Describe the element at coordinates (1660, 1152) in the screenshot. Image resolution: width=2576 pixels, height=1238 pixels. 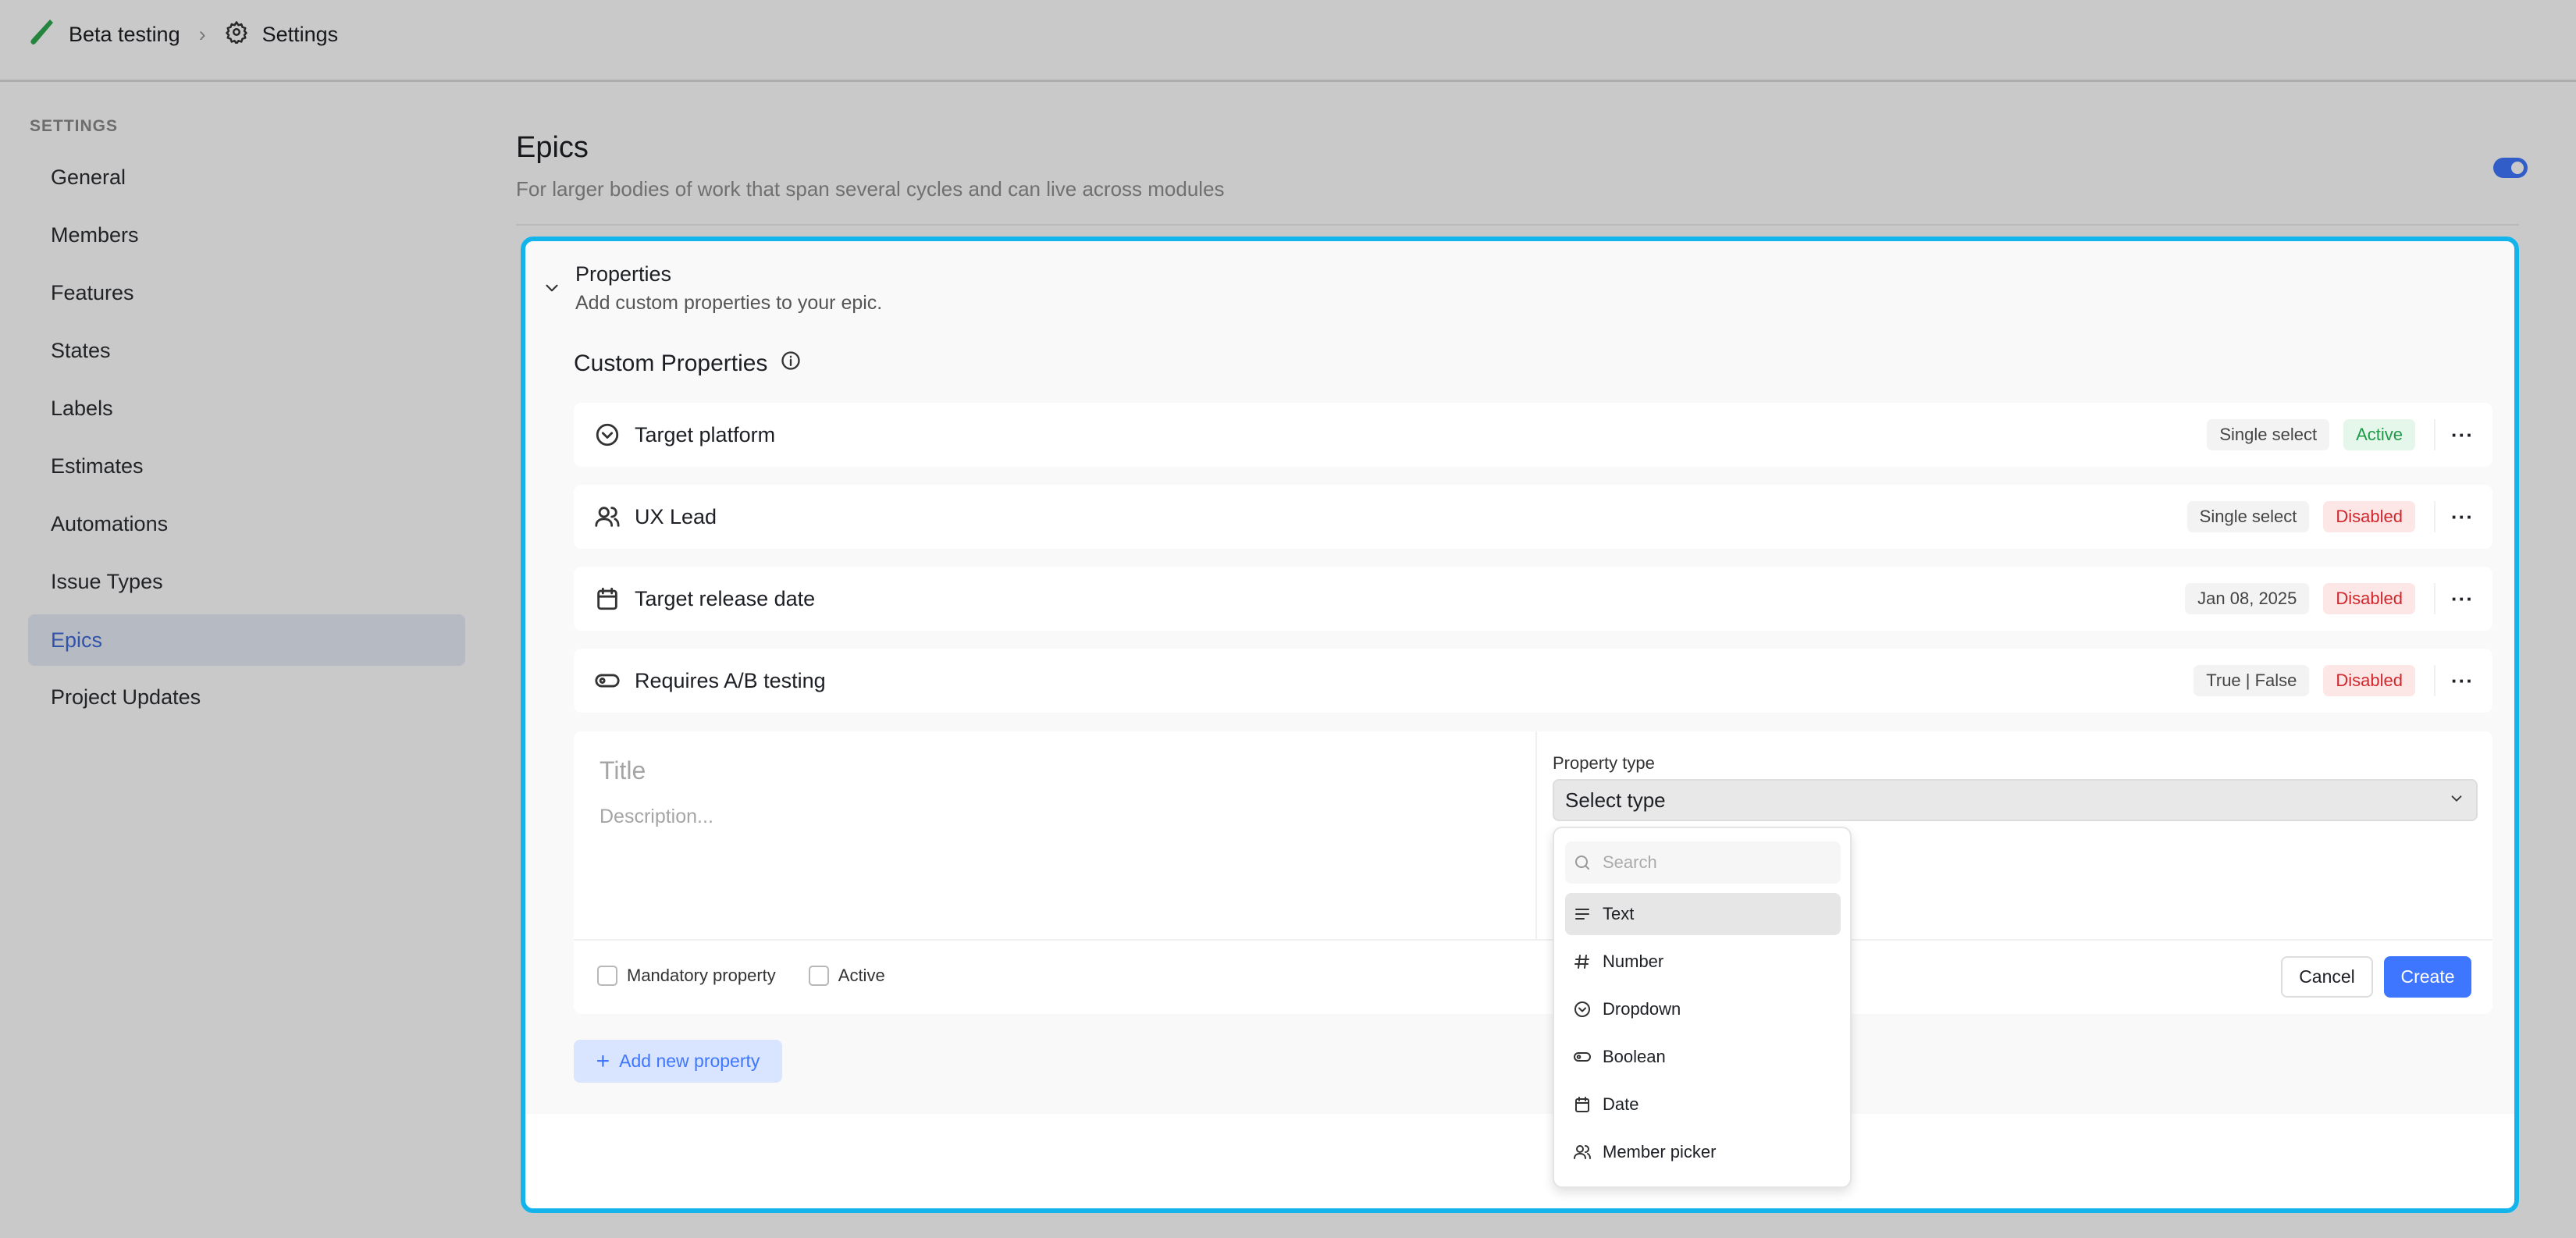
I see `option-label: Member picker` at that location.